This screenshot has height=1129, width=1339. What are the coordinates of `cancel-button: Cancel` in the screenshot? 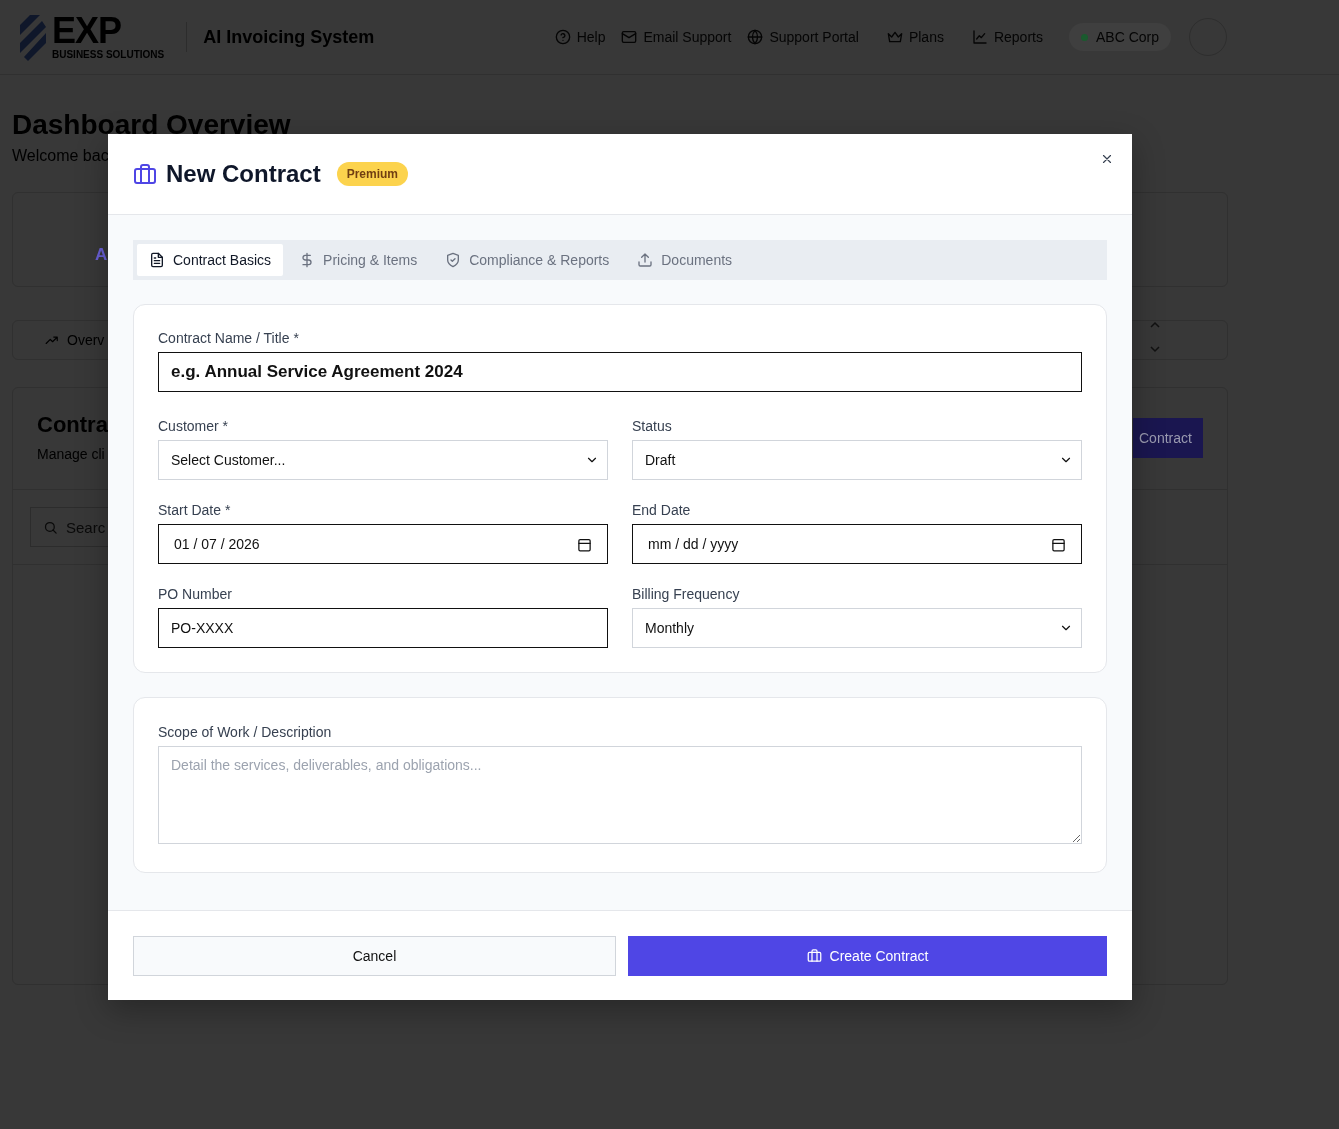 It's located at (374, 955).